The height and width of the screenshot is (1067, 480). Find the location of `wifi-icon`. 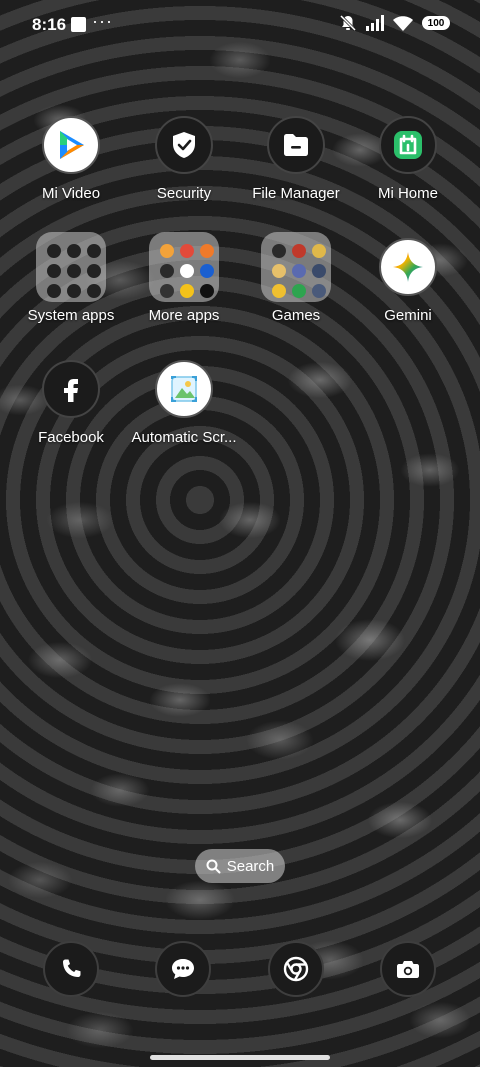

wifi-icon is located at coordinates (403, 23).